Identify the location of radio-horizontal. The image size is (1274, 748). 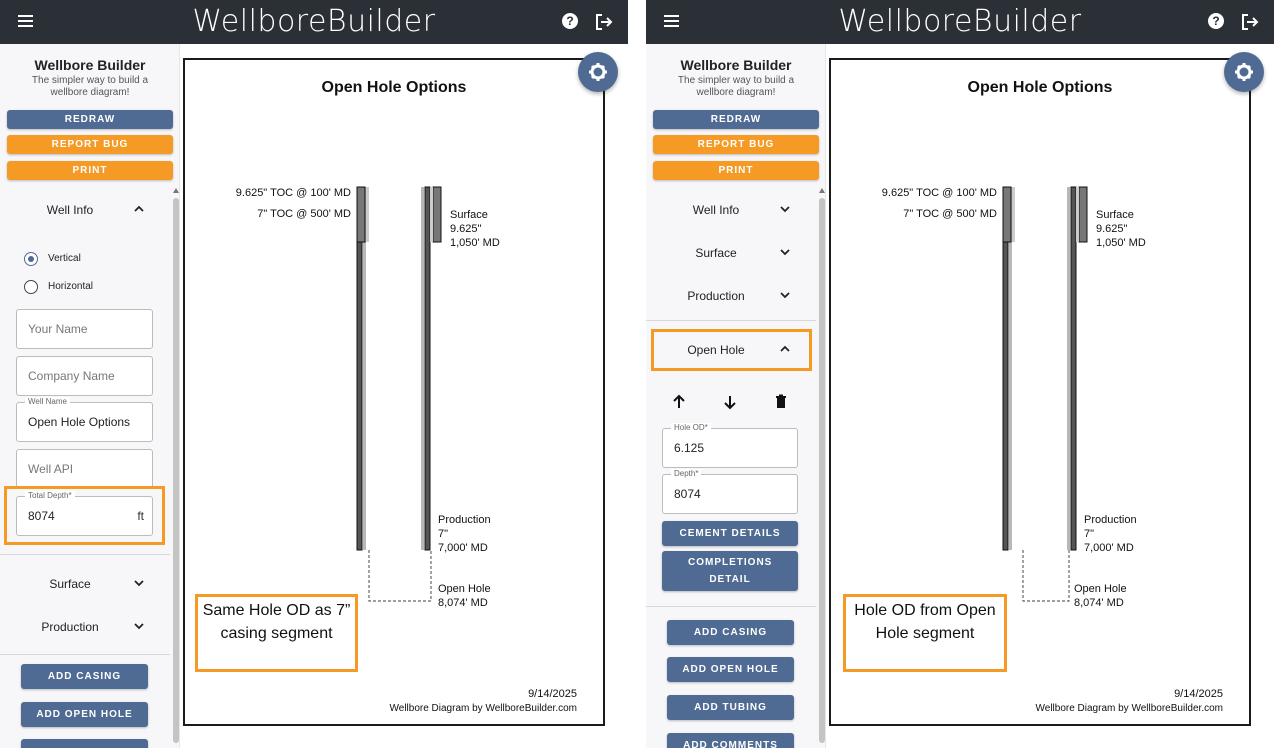
(31, 287).